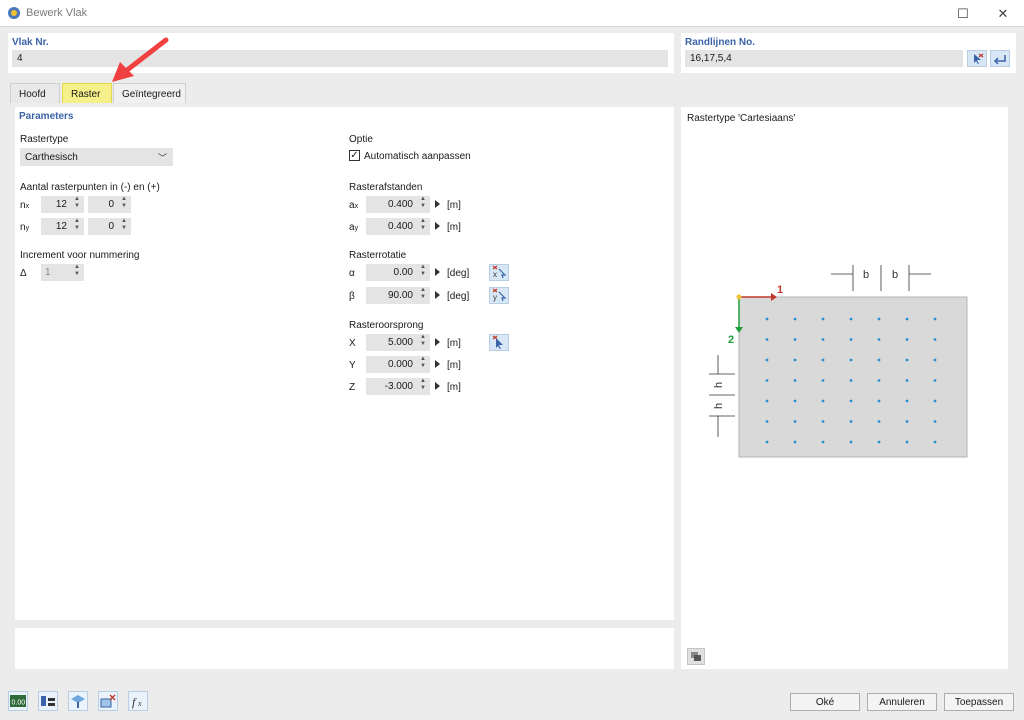 The height and width of the screenshot is (720, 1024). I want to click on randlijnen-label: Randlijnen No., so click(720, 42).